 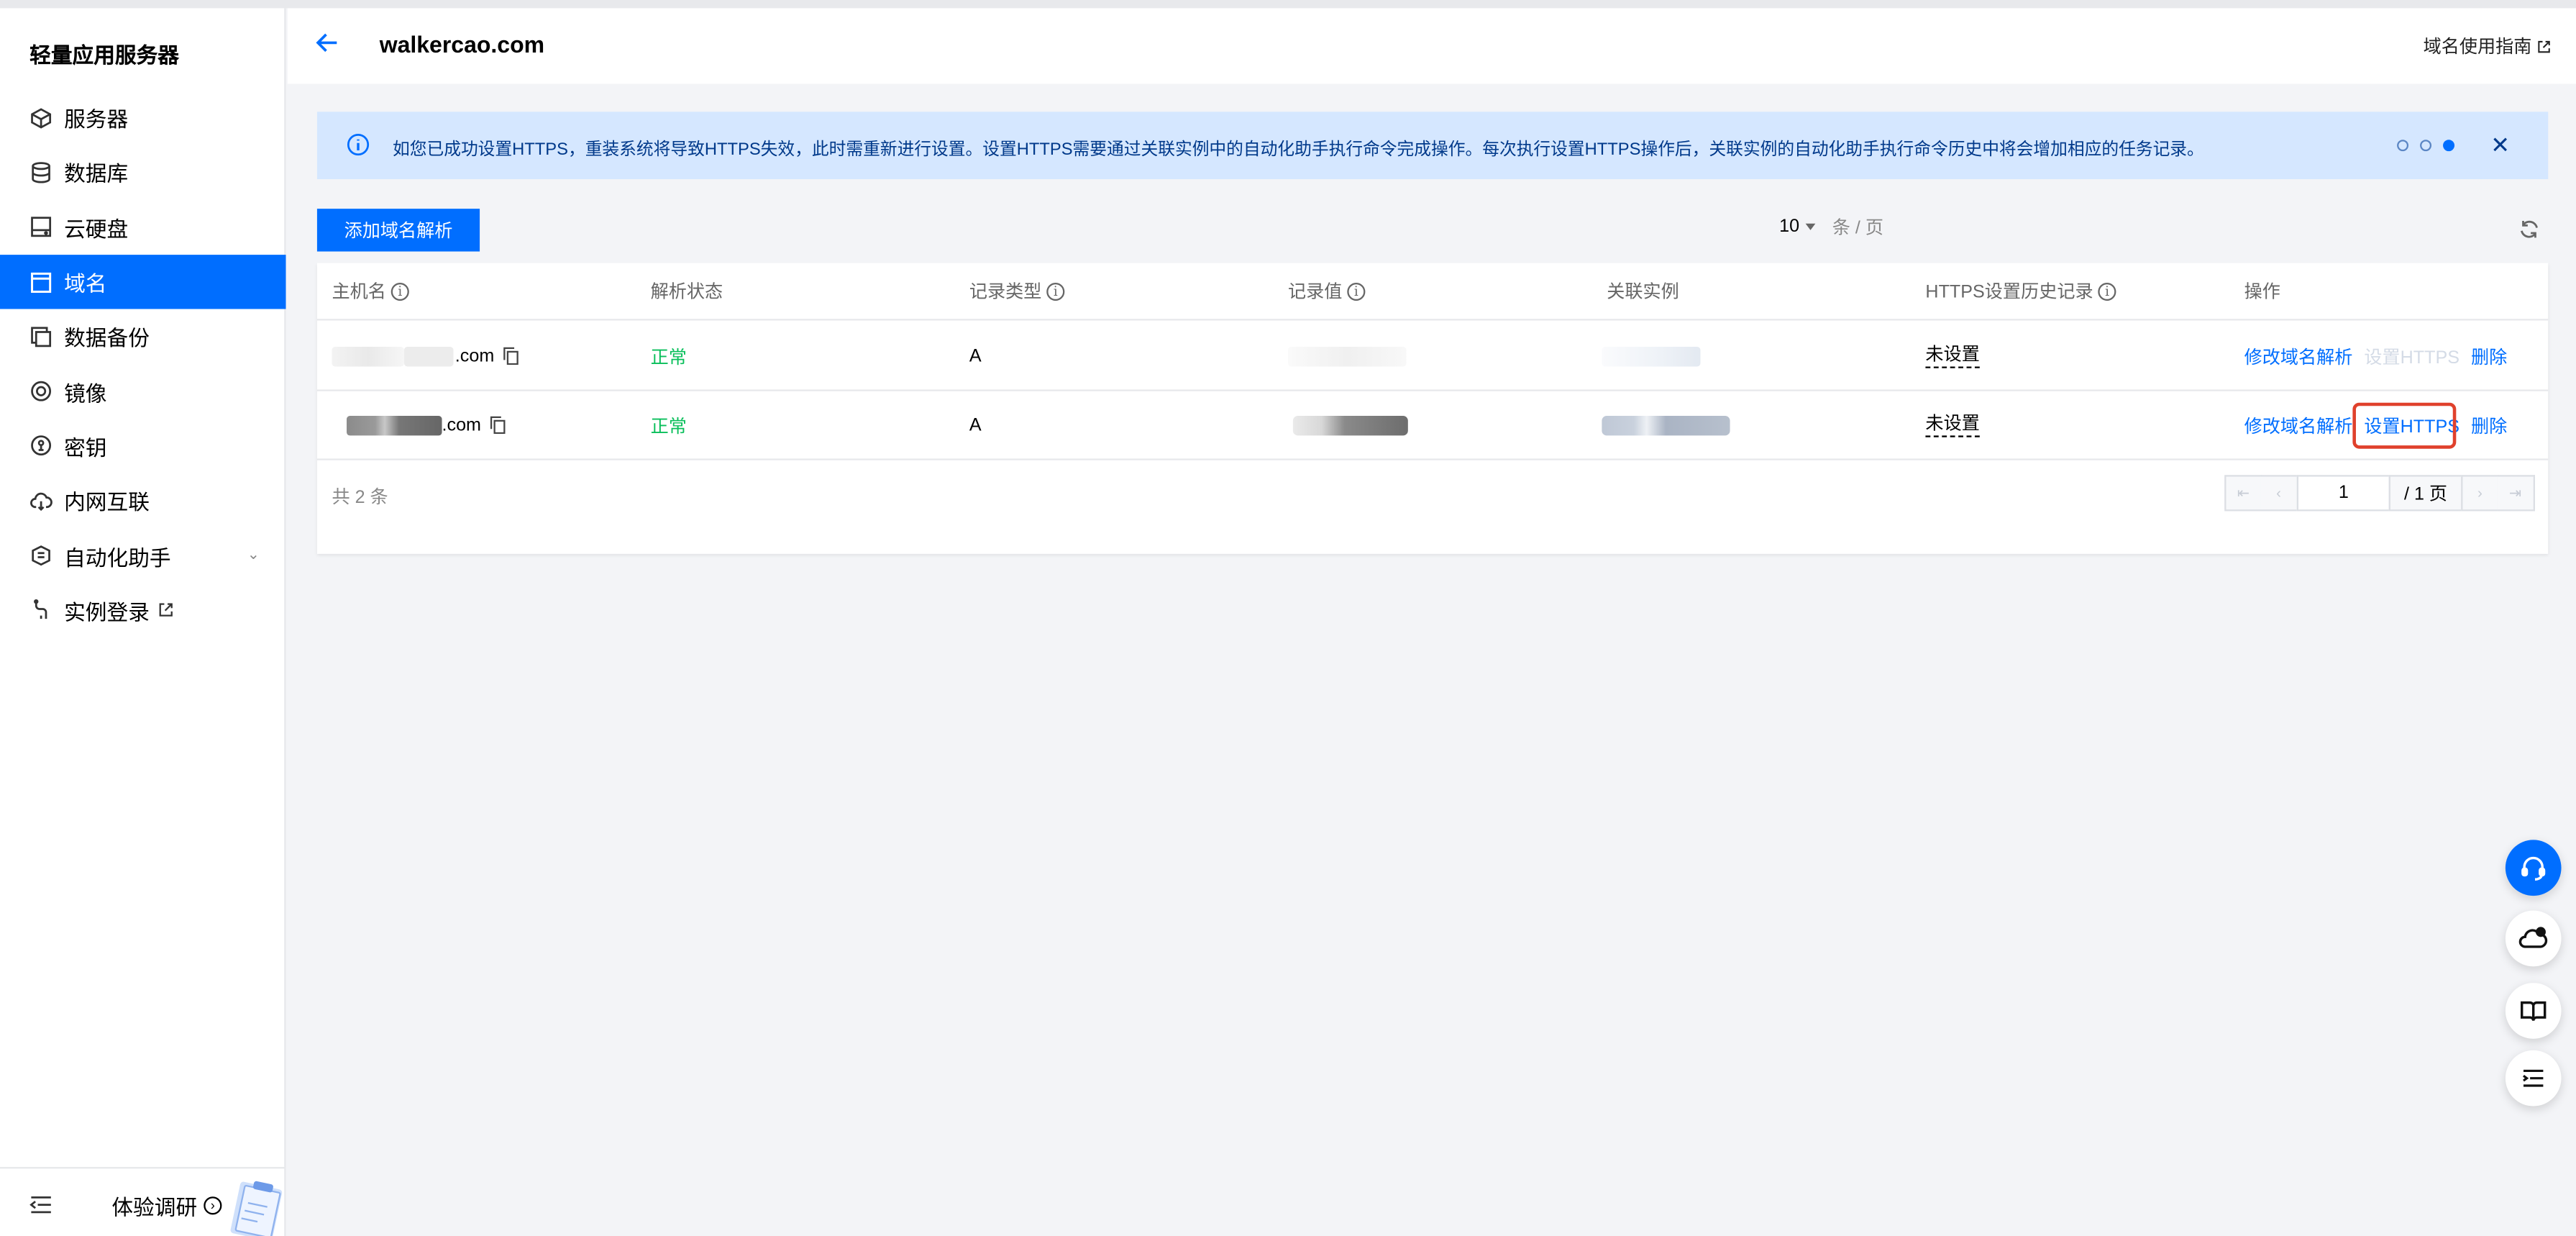 What do you see at coordinates (85, 393) in the screenshot?
I see `sidebar-item-label: 镜像` at bounding box center [85, 393].